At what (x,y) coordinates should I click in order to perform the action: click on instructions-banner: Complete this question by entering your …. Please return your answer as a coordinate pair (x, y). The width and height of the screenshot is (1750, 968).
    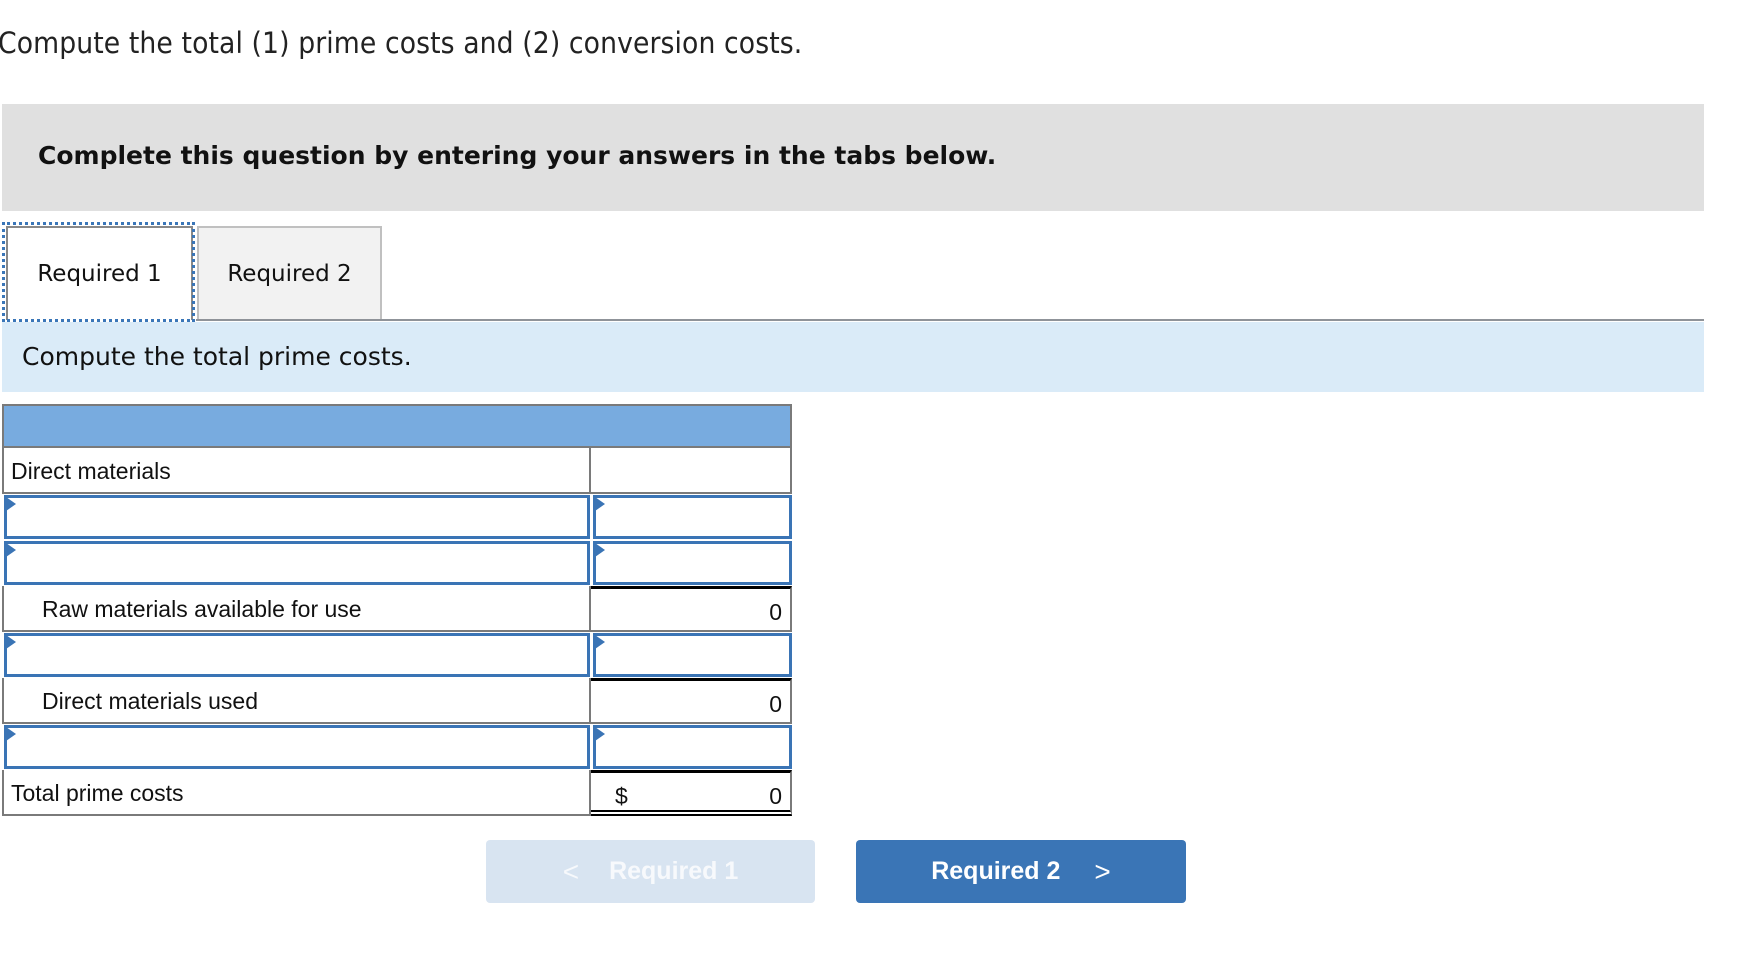
    Looking at the image, I should click on (853, 157).